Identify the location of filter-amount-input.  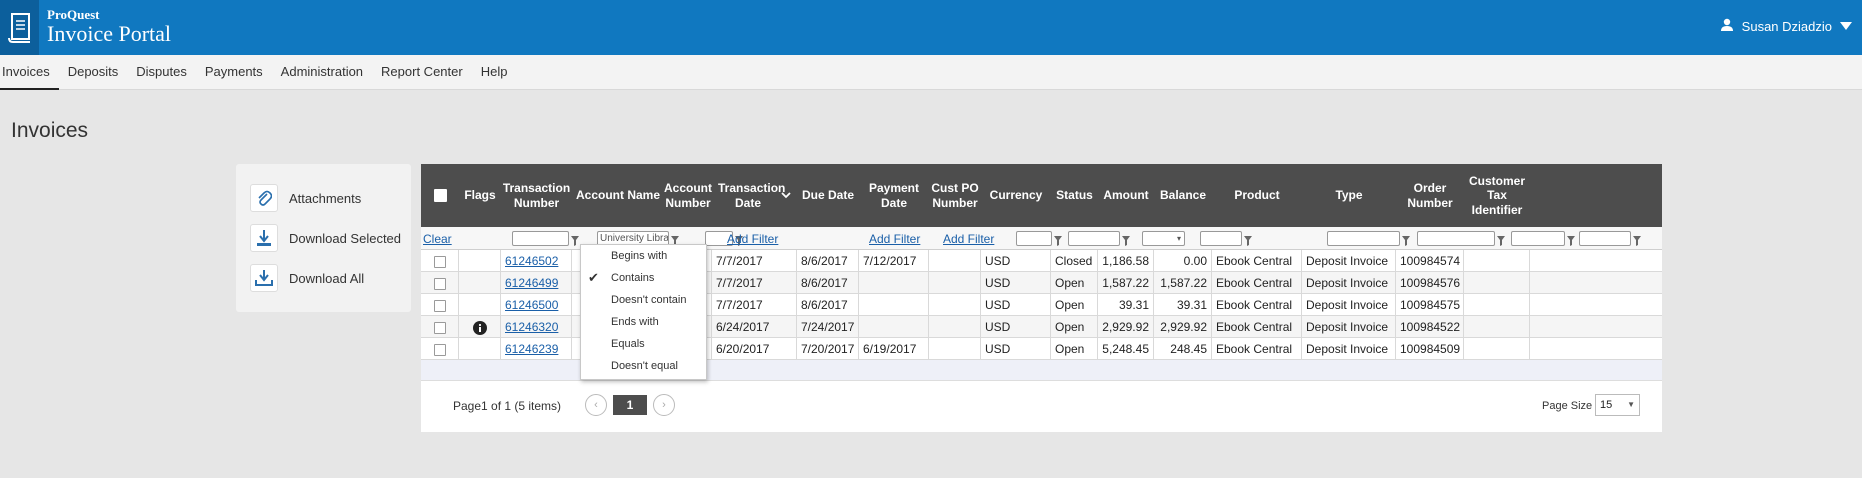
(1221, 238).